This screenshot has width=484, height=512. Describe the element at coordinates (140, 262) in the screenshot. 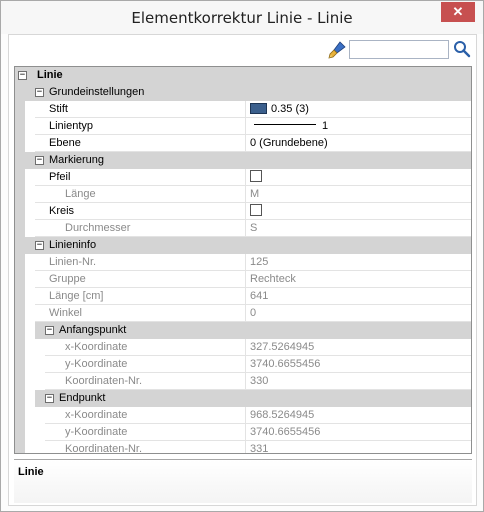

I see `property-label: Linien-Nr.` at that location.